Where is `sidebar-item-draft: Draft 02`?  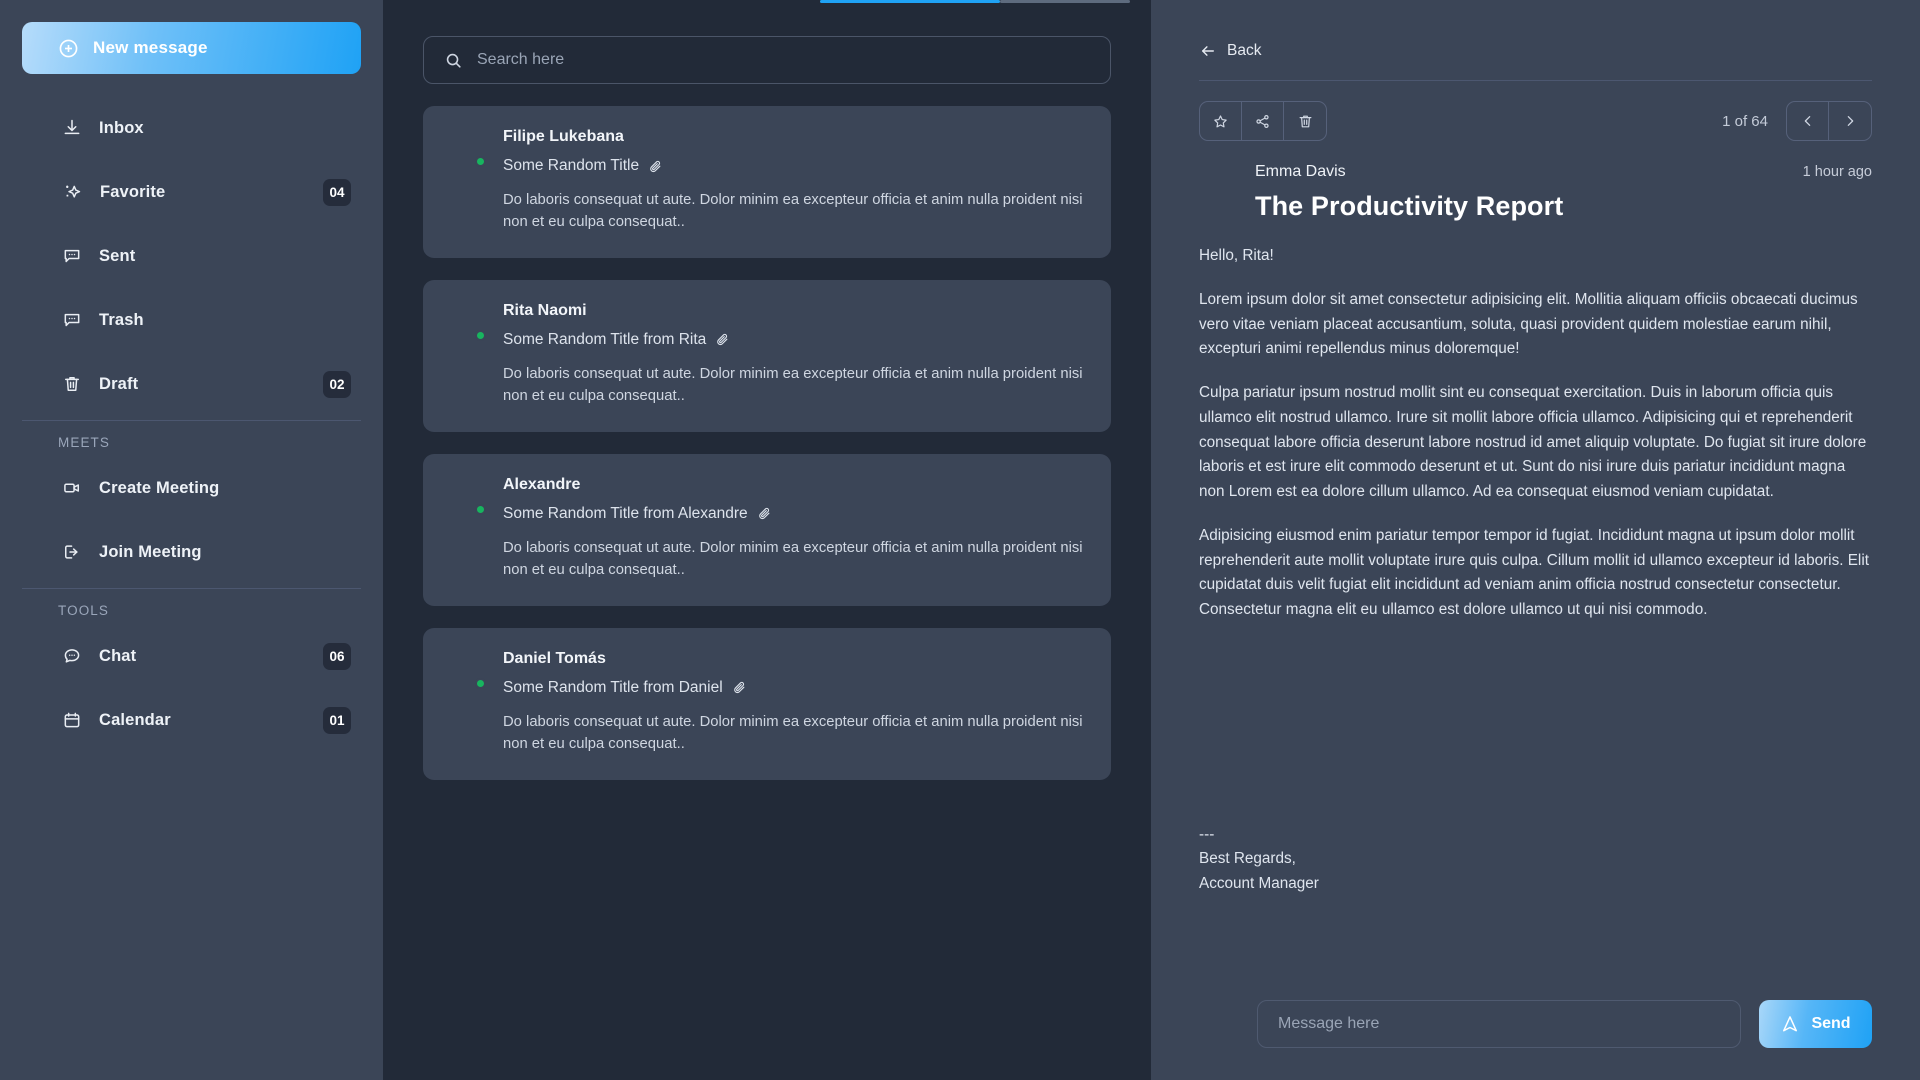 sidebar-item-draft: Draft 02 is located at coordinates (191, 384).